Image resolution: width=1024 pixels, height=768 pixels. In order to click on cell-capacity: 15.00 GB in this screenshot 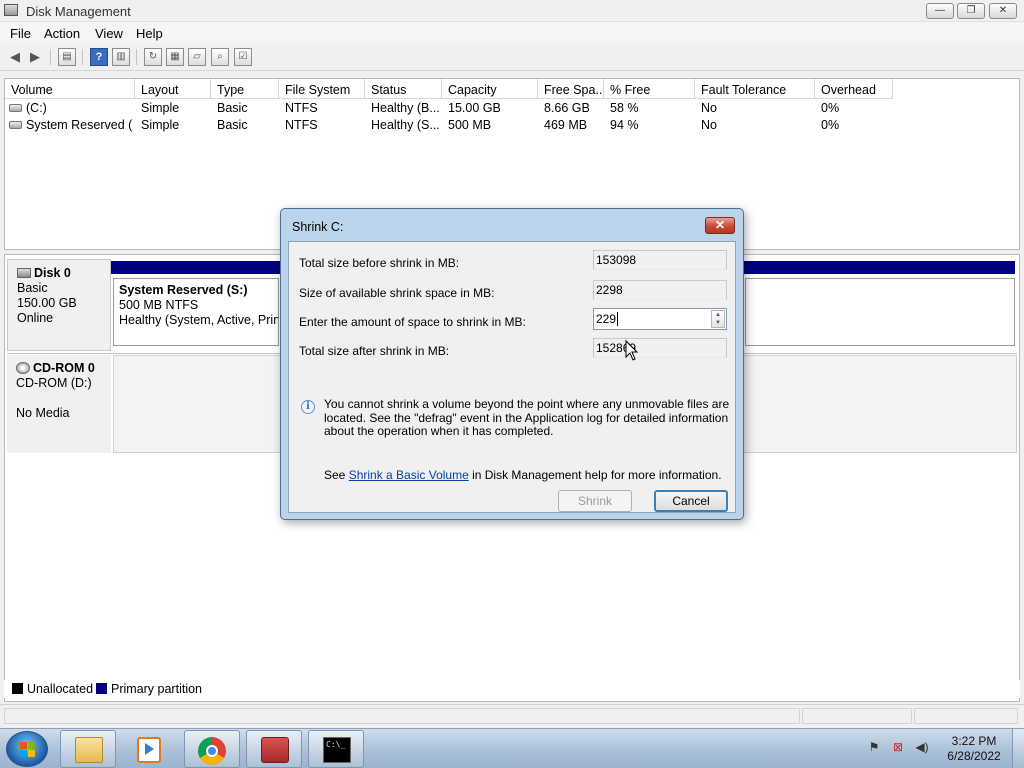, I will do `click(474, 108)`.